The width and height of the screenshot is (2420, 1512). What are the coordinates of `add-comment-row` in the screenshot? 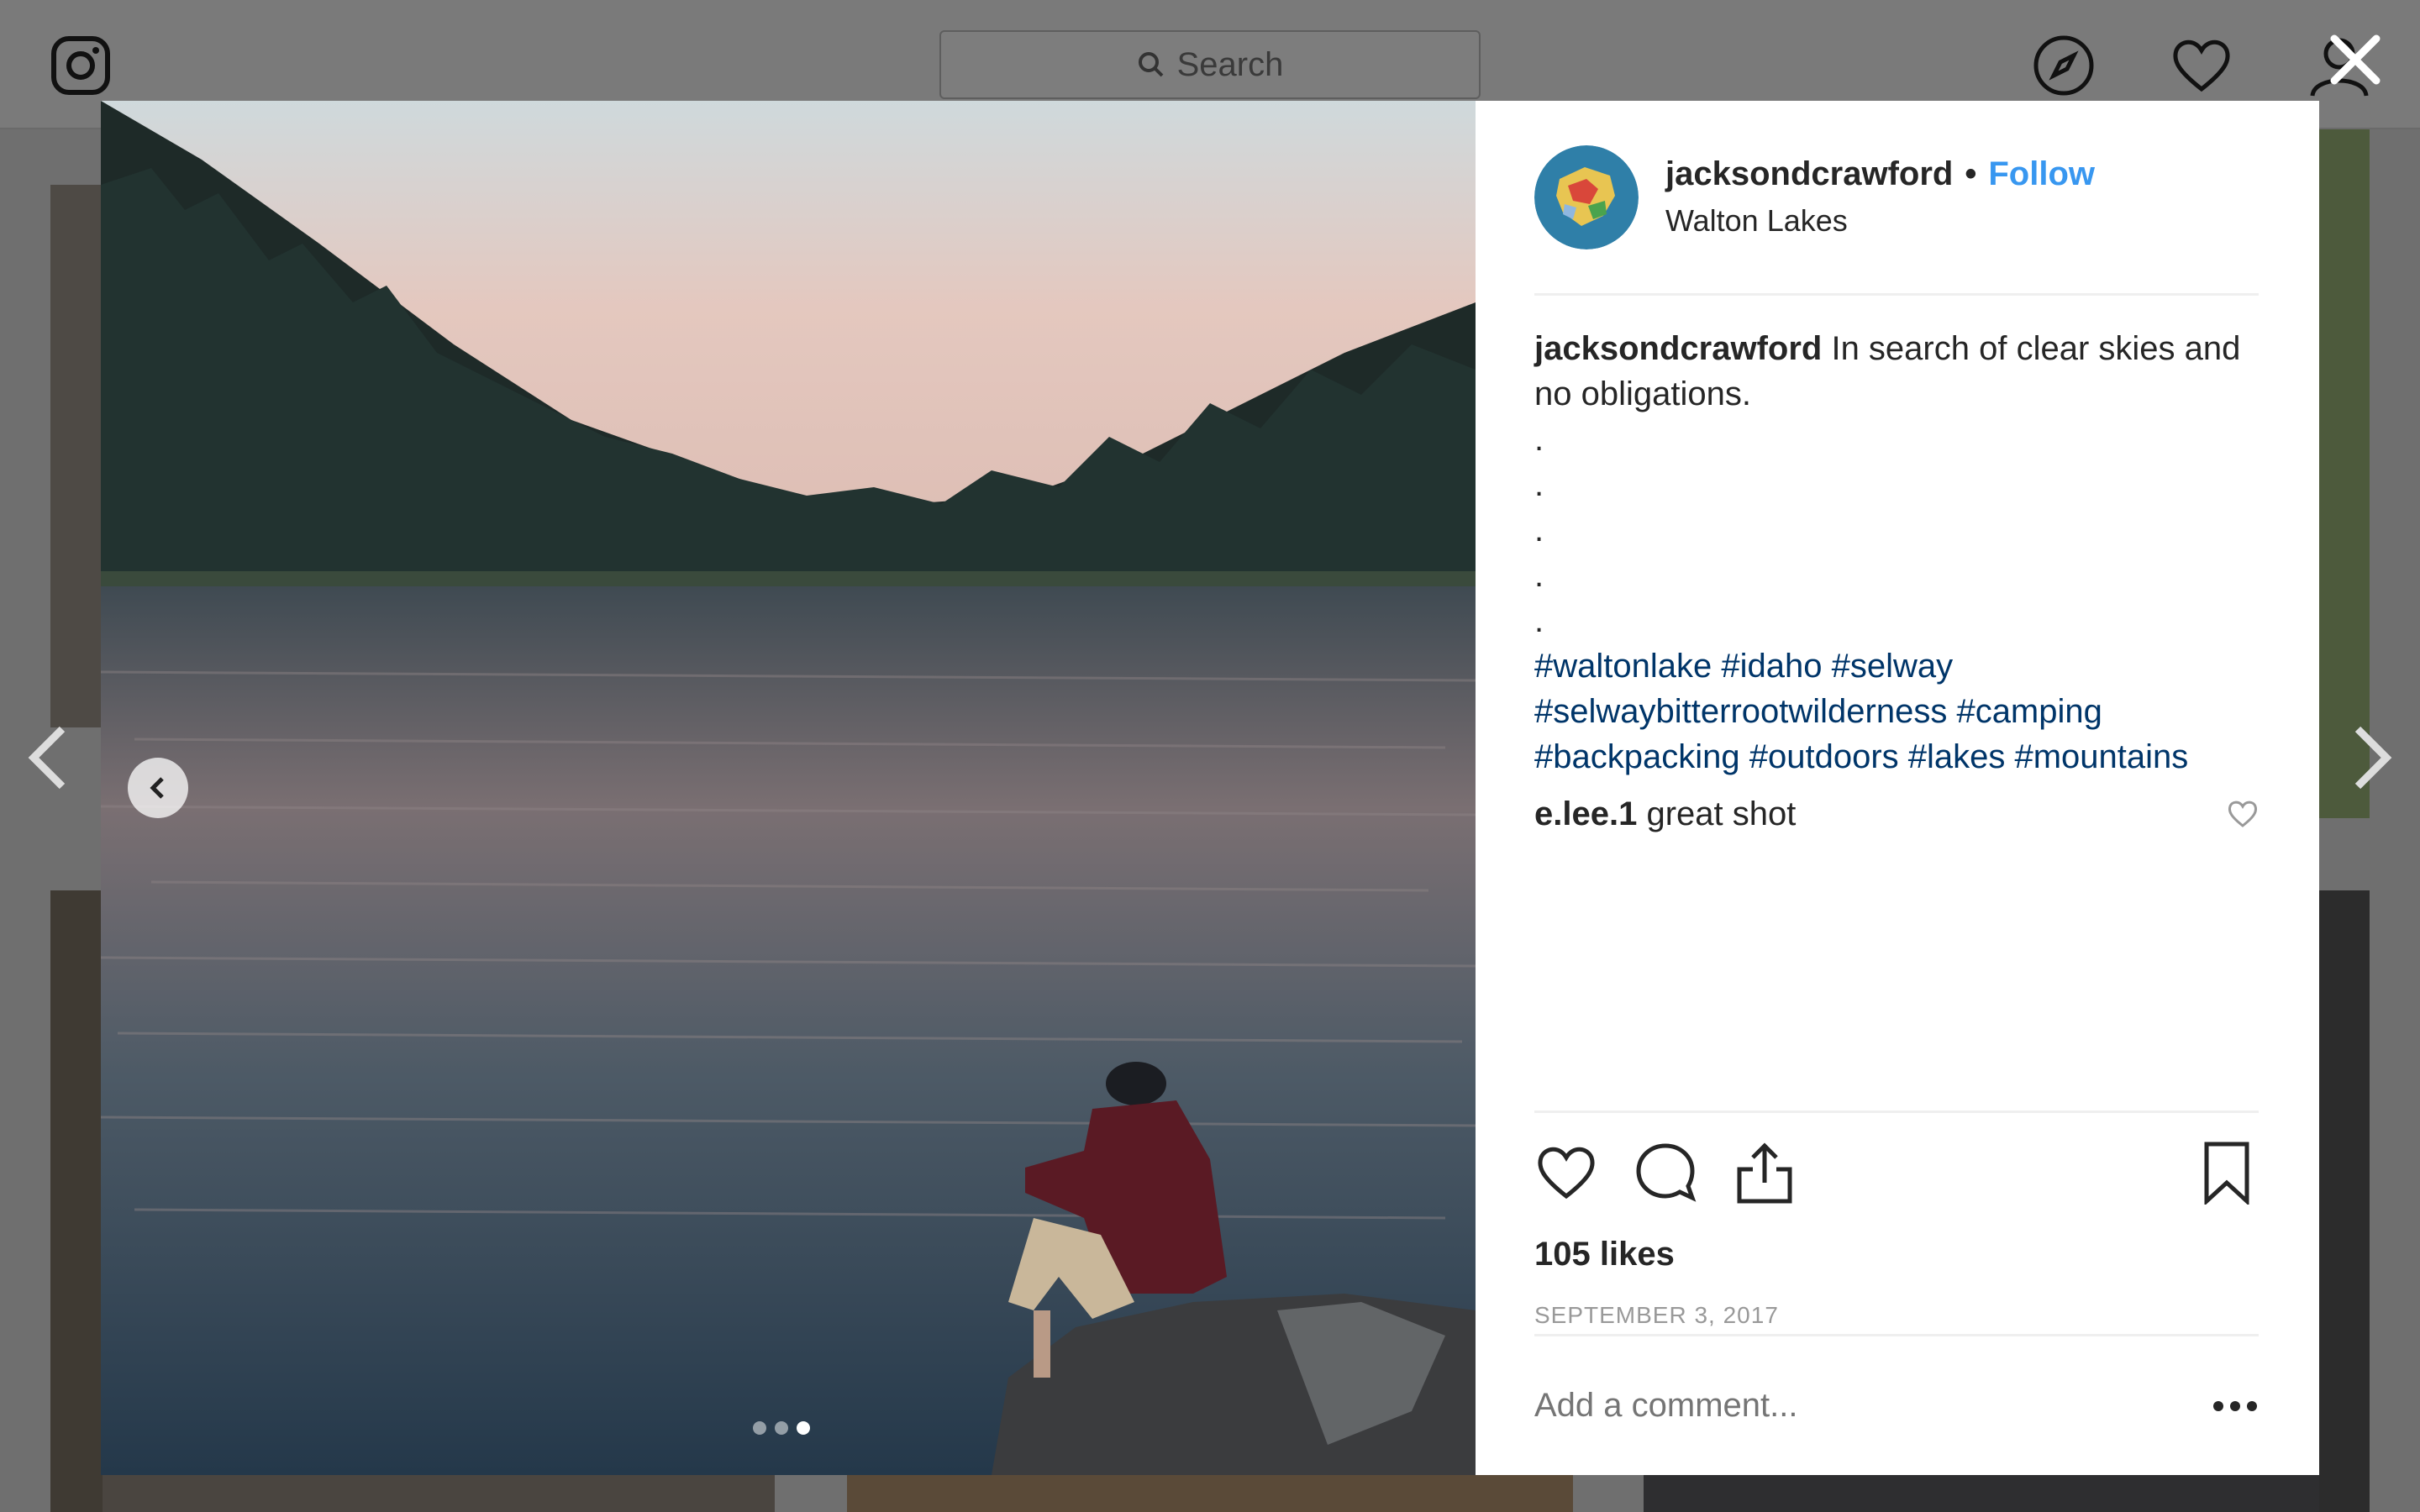 It's located at (1896, 1404).